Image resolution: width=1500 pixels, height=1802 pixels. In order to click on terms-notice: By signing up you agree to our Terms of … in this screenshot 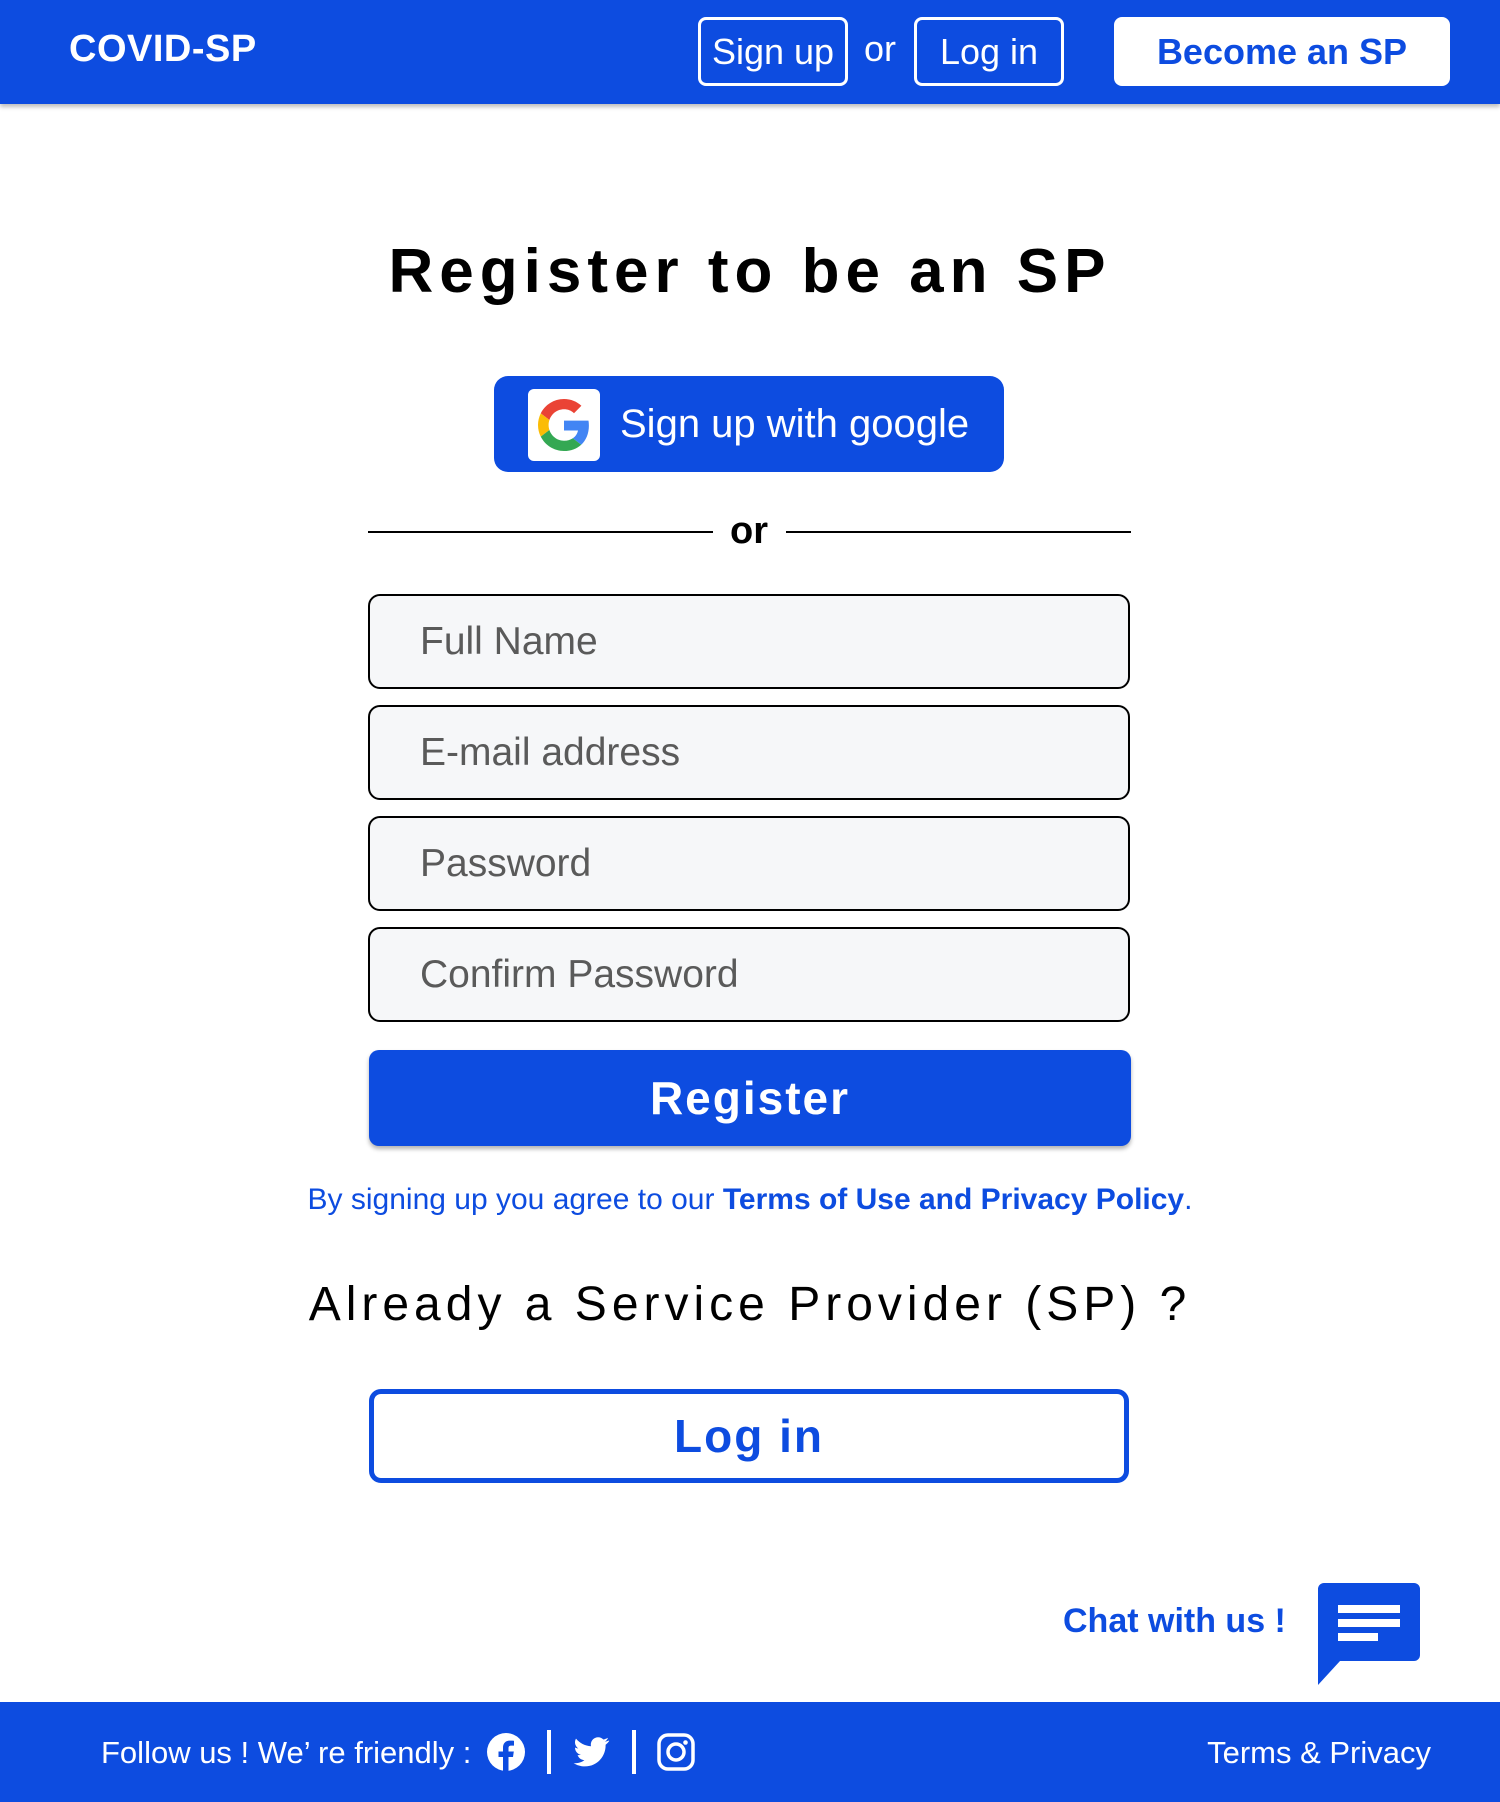, I will do `click(750, 1200)`.